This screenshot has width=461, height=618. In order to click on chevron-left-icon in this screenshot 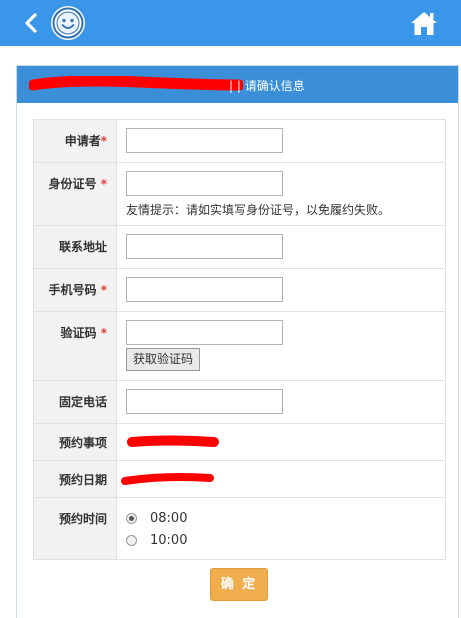, I will do `click(32, 23)`.